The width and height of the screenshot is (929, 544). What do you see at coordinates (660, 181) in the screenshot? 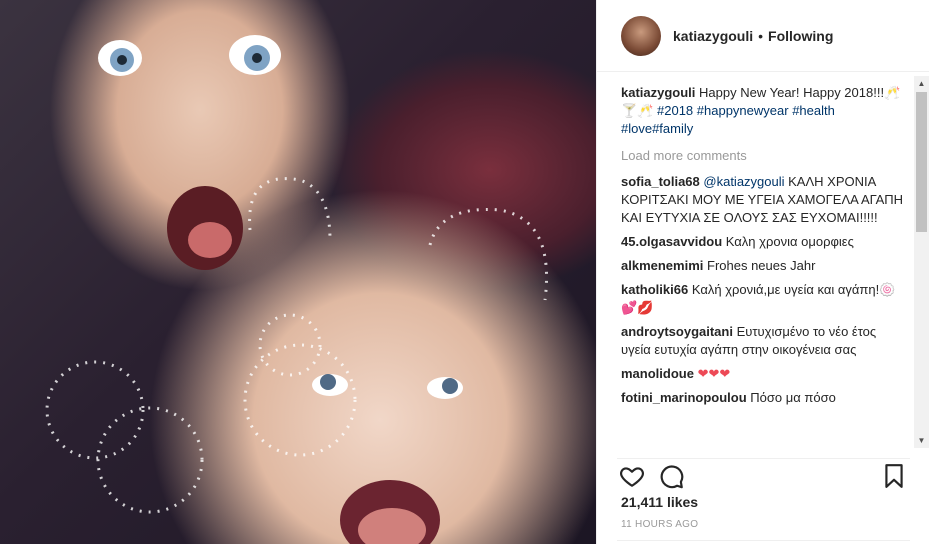
I see `comment-username: sofia_tolia68` at bounding box center [660, 181].